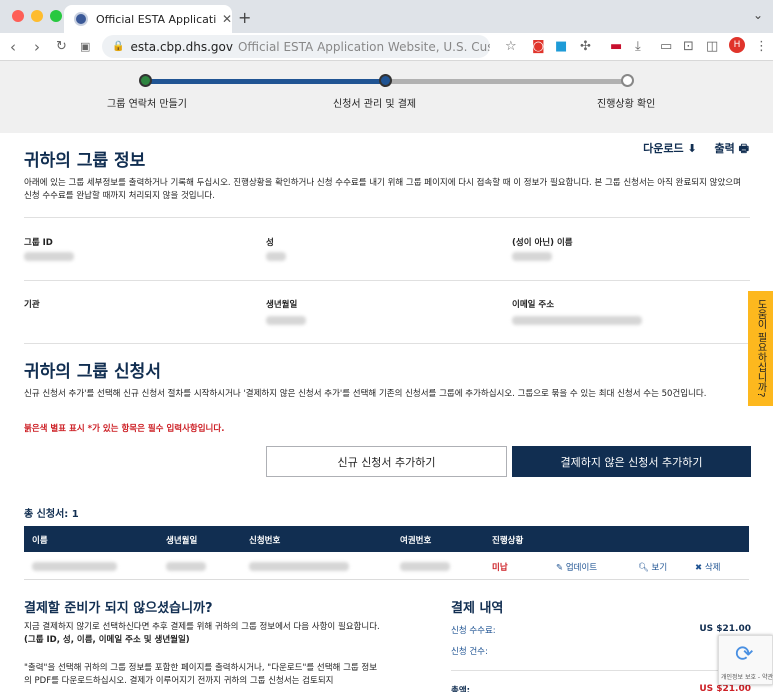  Describe the element at coordinates (707, 567) in the screenshot. I see `delete-link: ✖ 삭제` at that location.